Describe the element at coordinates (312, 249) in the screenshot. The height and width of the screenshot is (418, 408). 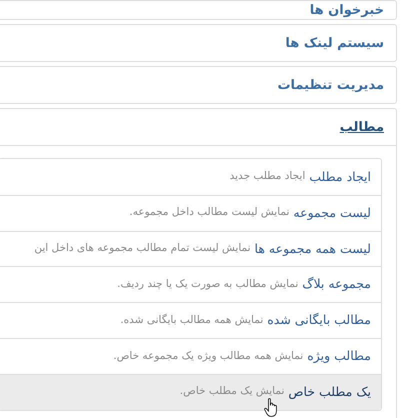
I see `item-label: لیست همه مجموعه ها` at that location.